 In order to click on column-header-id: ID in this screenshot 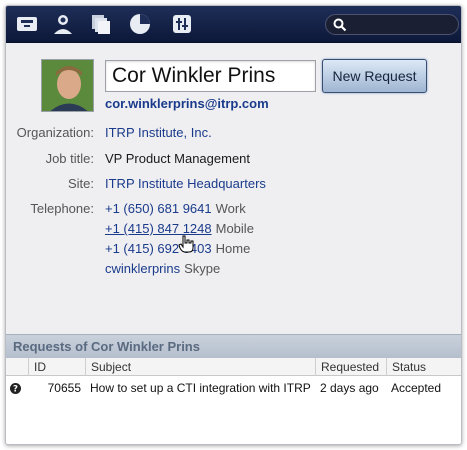, I will do `click(56, 367)`.